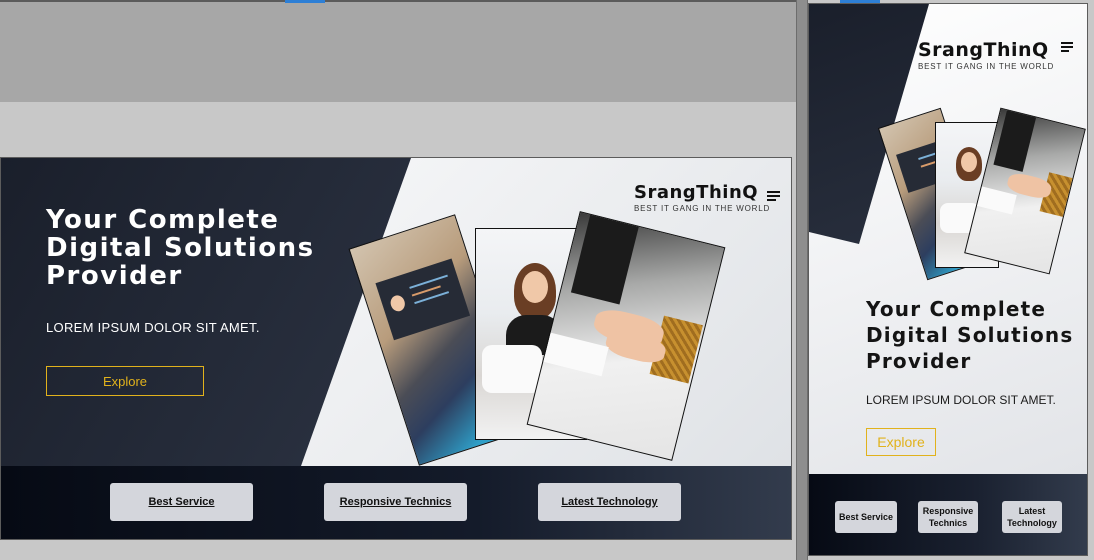  Describe the element at coordinates (609, 502) in the screenshot. I see `feature-latest-technology: Latest Technology` at that location.